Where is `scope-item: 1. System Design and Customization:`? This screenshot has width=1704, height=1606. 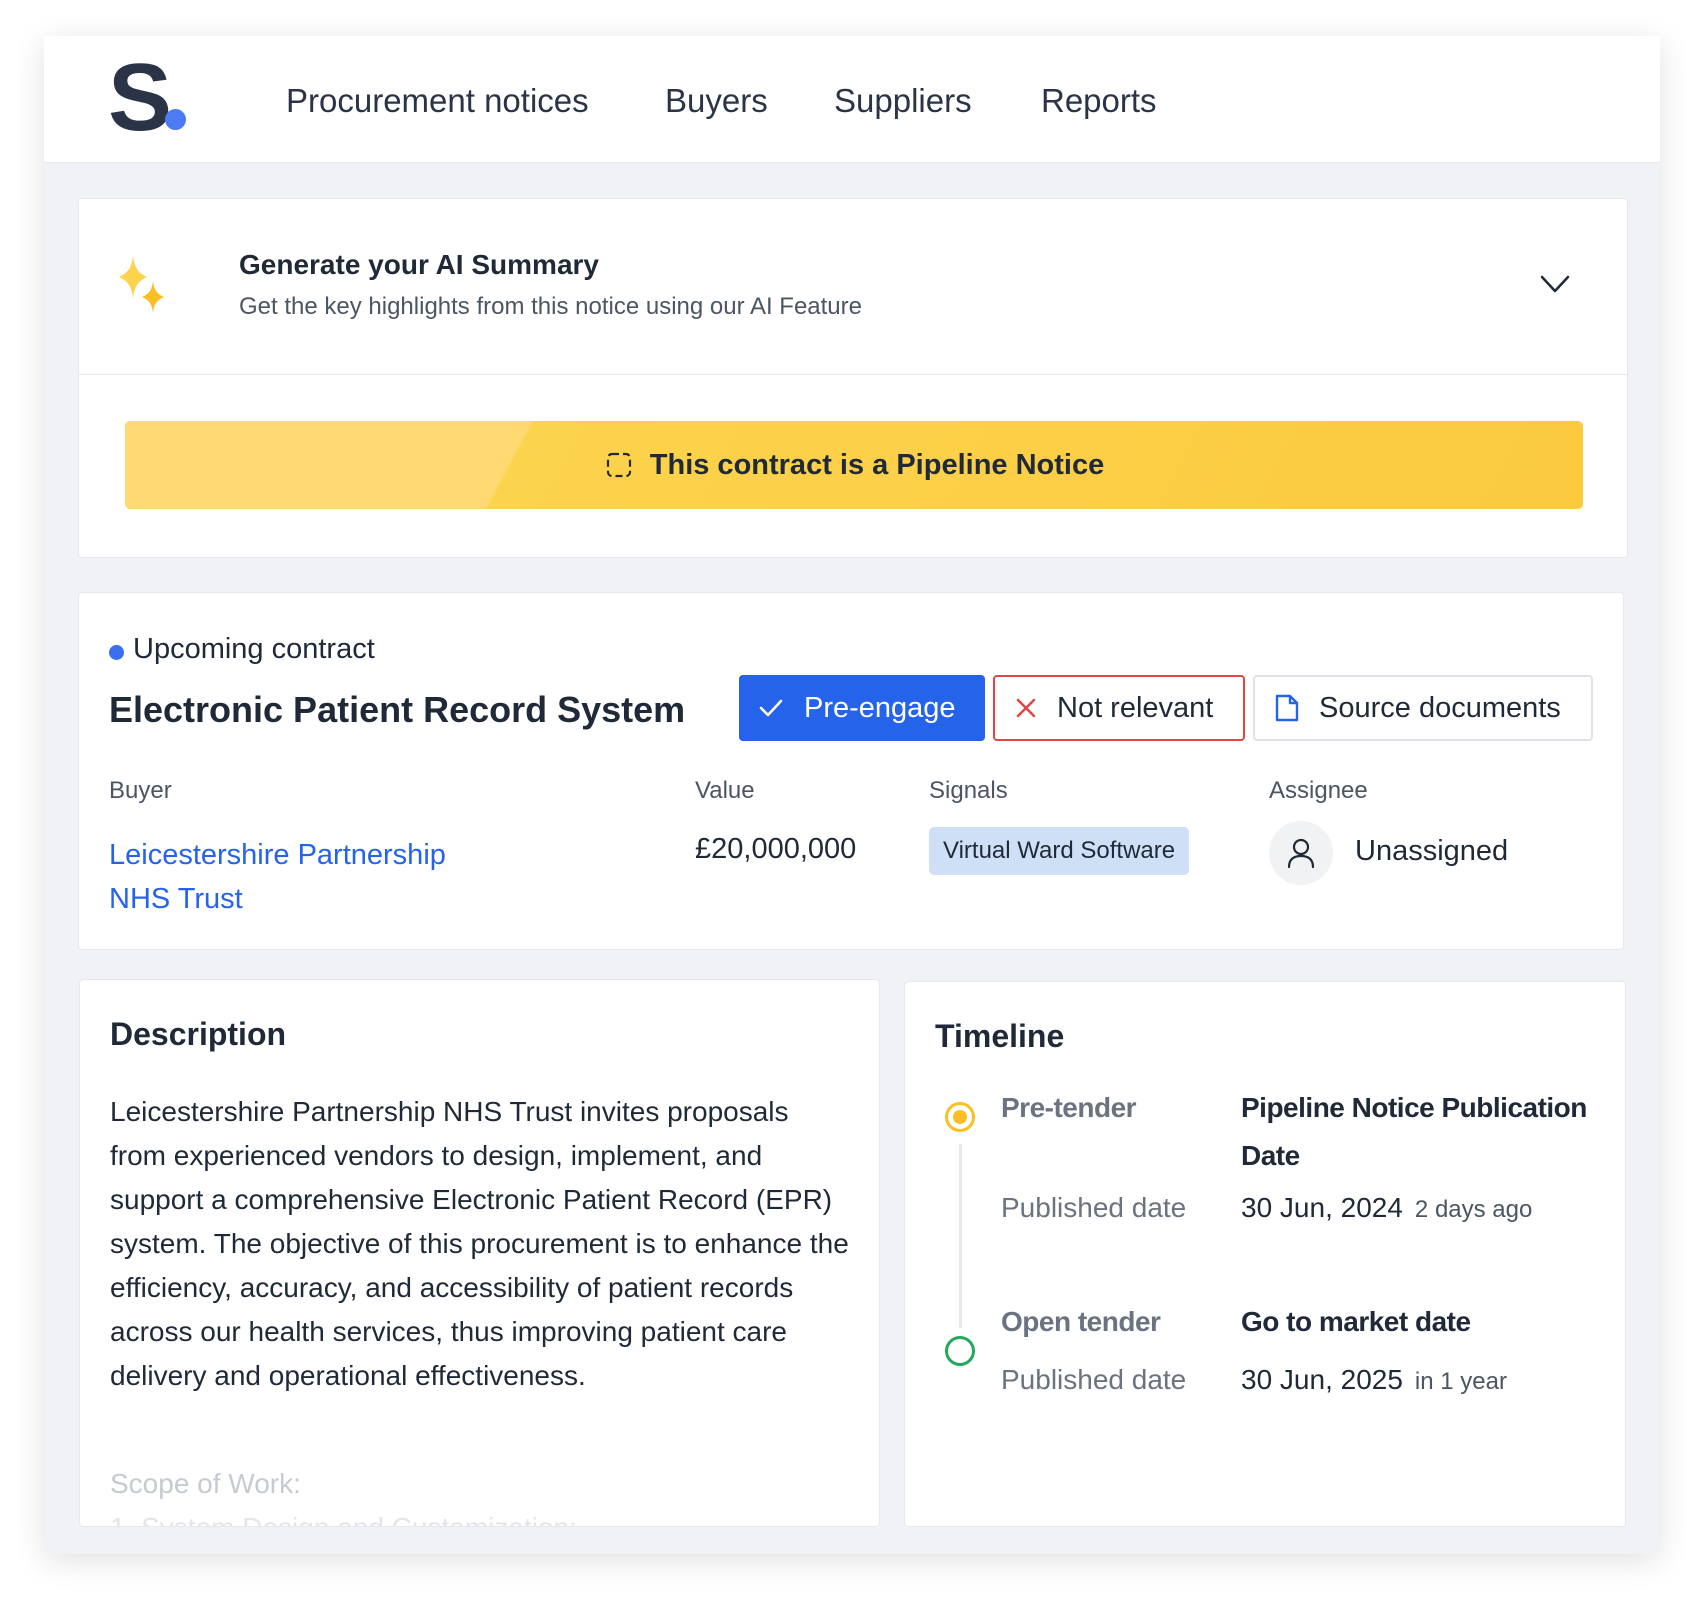 scope-item: 1. System Design and Customization: is located at coordinates (480, 1516).